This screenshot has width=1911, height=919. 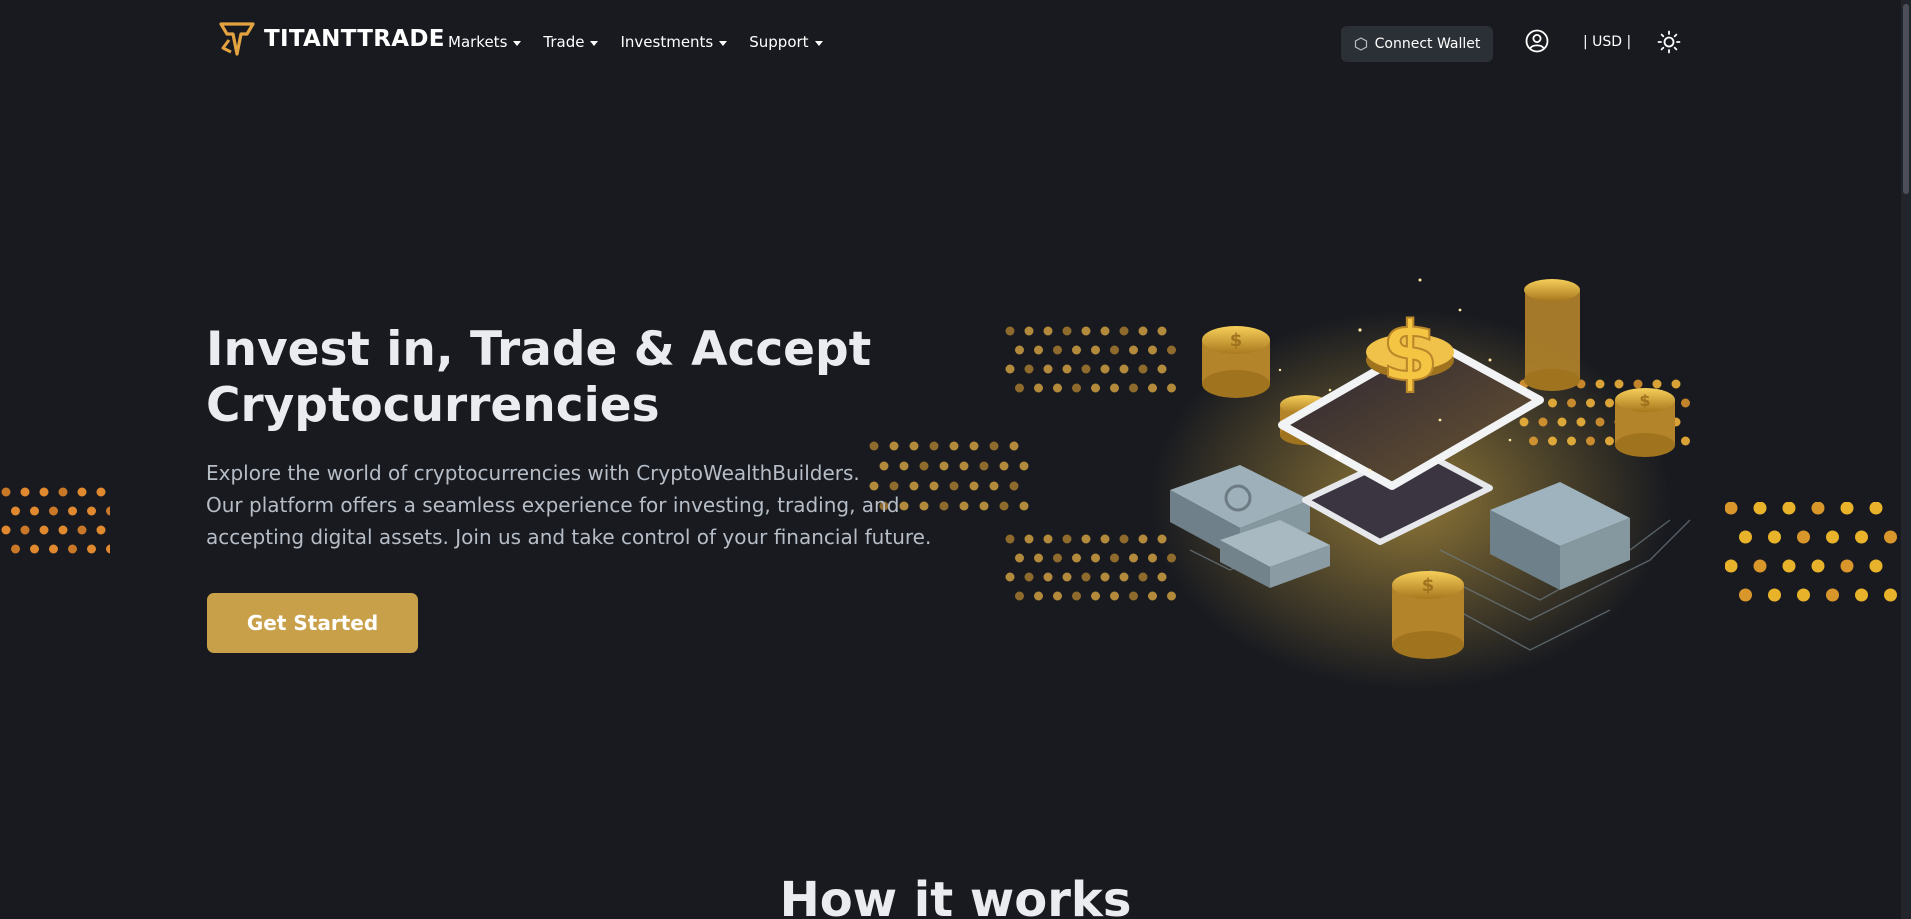 I want to click on menu-investments: Investments, so click(x=674, y=42).